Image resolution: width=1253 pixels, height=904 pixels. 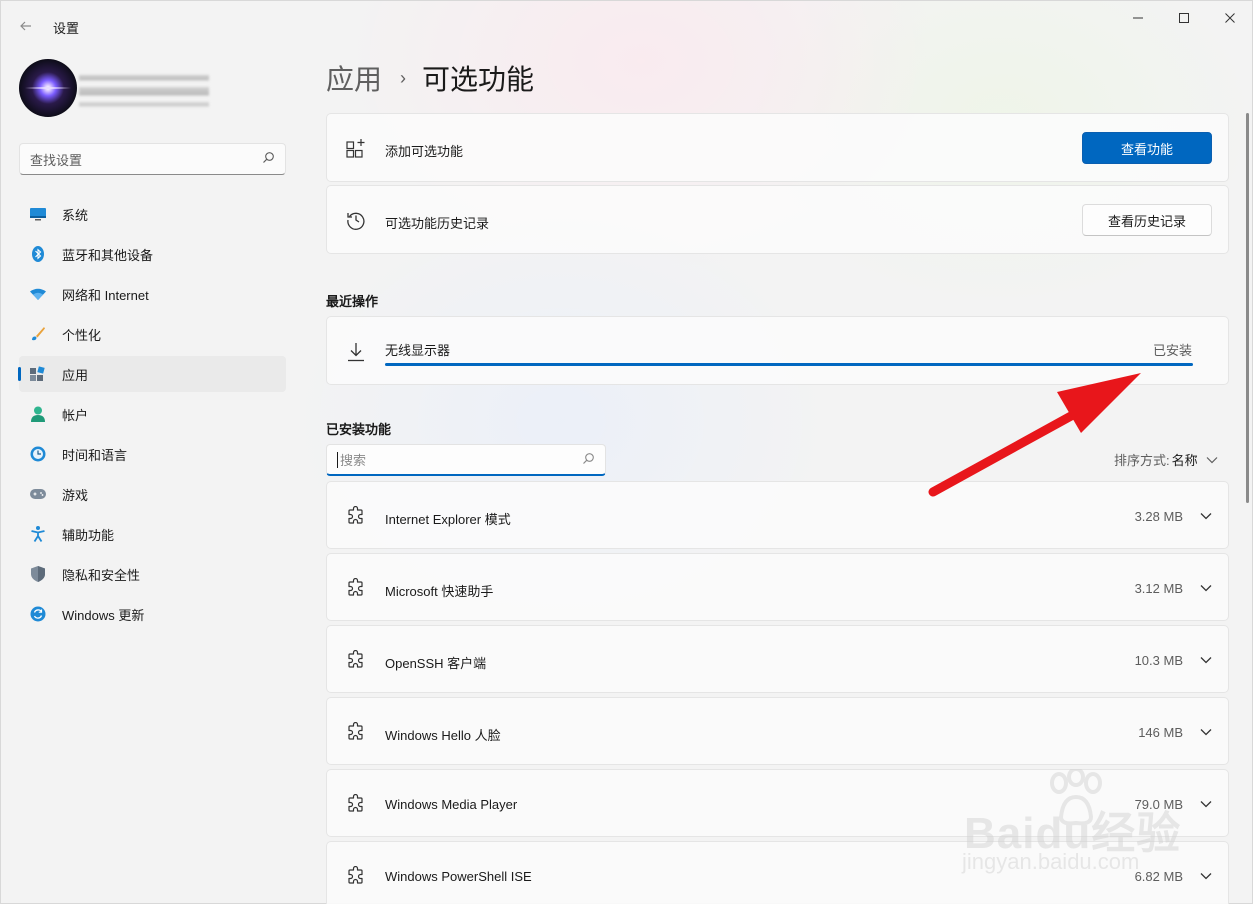 I want to click on install-progress-bar, so click(x=789, y=364).